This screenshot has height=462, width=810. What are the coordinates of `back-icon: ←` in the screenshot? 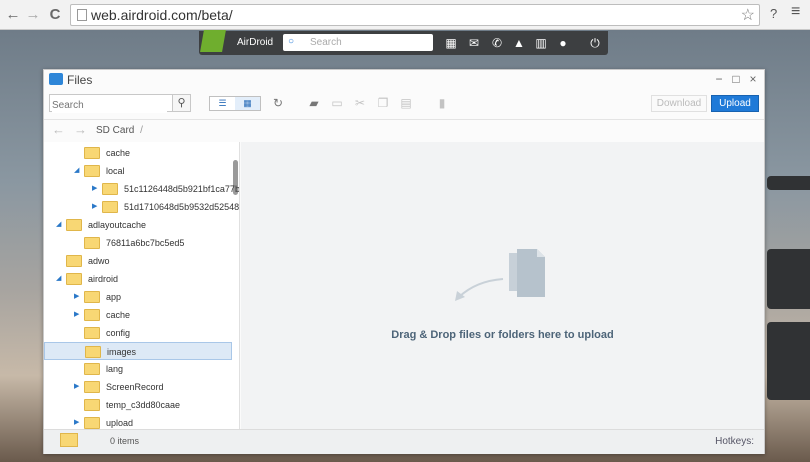 It's located at (13, 15).